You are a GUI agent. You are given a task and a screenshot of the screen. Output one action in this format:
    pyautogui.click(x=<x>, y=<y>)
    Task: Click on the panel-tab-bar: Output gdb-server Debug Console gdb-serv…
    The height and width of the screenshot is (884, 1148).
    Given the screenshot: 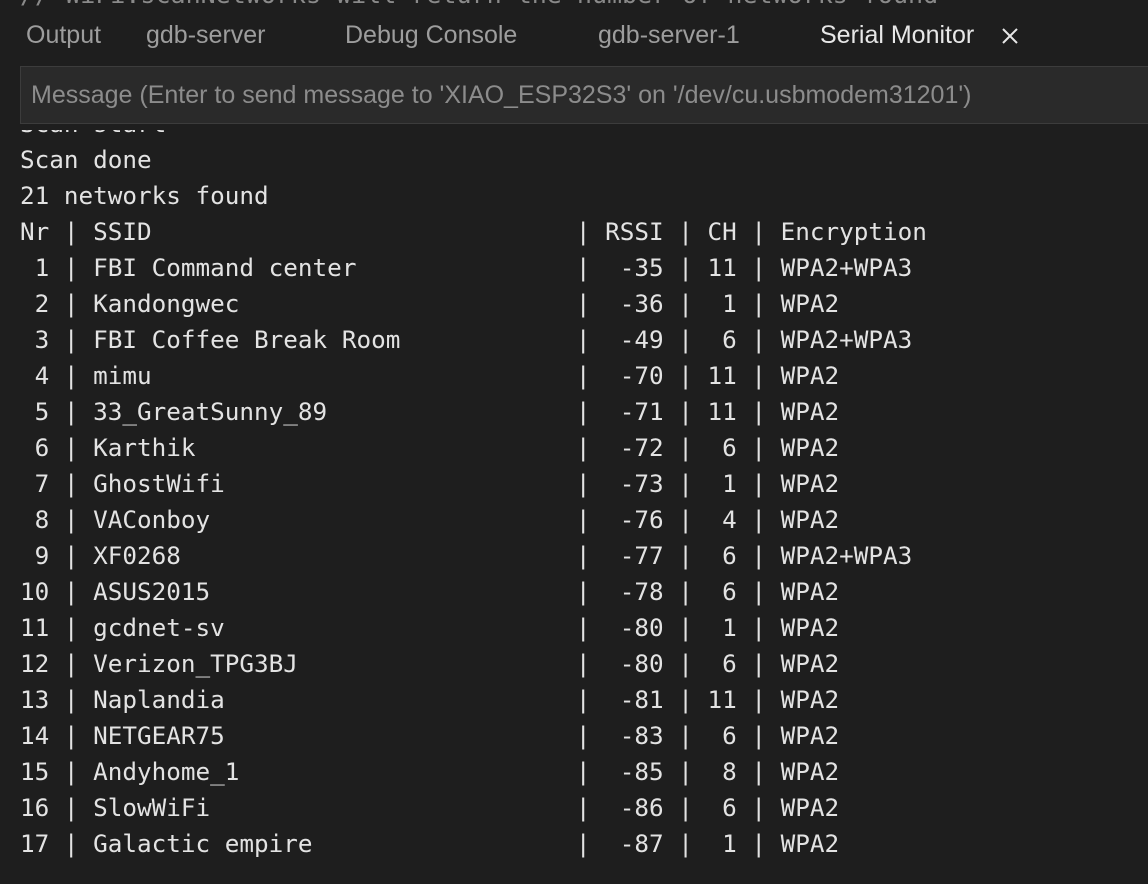 What is the action you would take?
    pyautogui.click(x=574, y=37)
    